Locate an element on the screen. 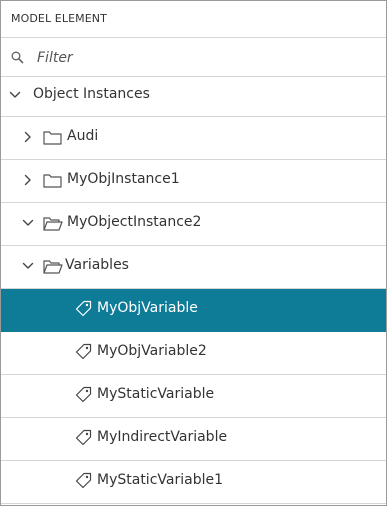 The image size is (387, 506). tree-item-label: MyObjVariable is located at coordinates (147, 308).